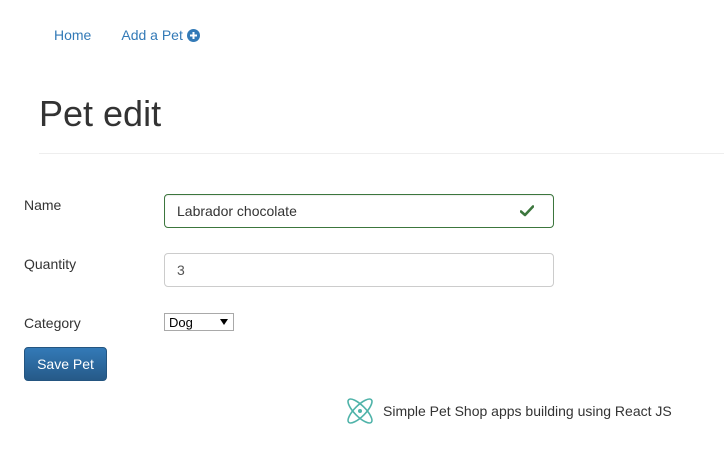 The height and width of the screenshot is (472, 724). I want to click on title-divider, so click(381, 153).